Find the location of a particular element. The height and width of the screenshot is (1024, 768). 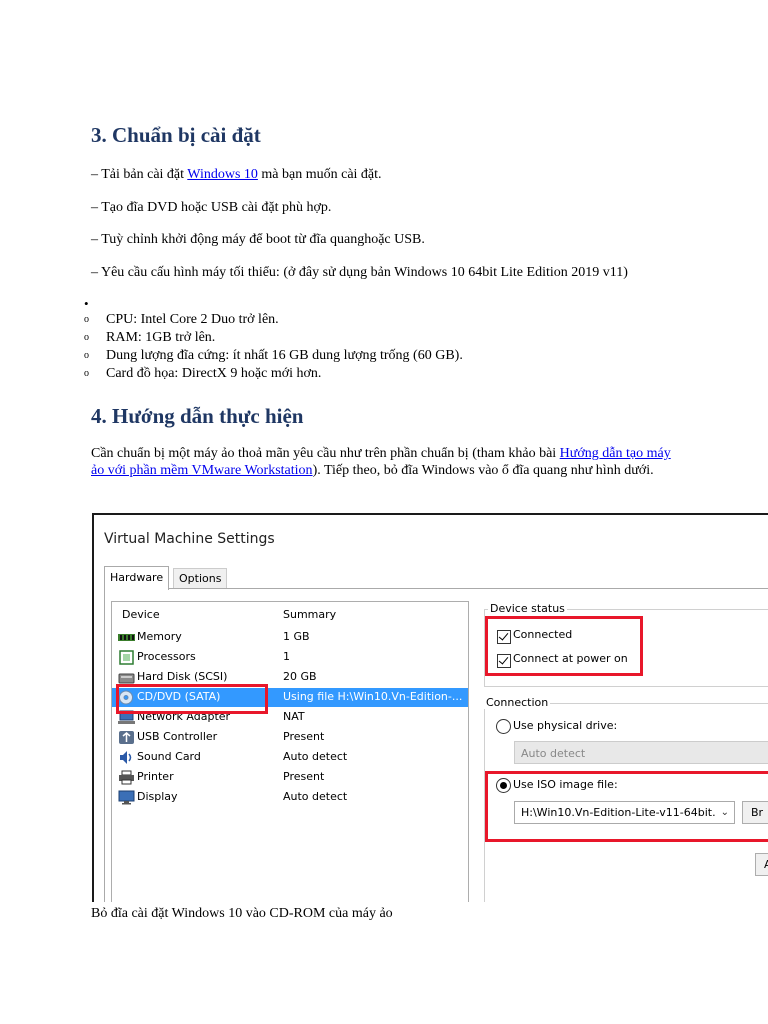

column-summary: Summary is located at coordinates (310, 614).